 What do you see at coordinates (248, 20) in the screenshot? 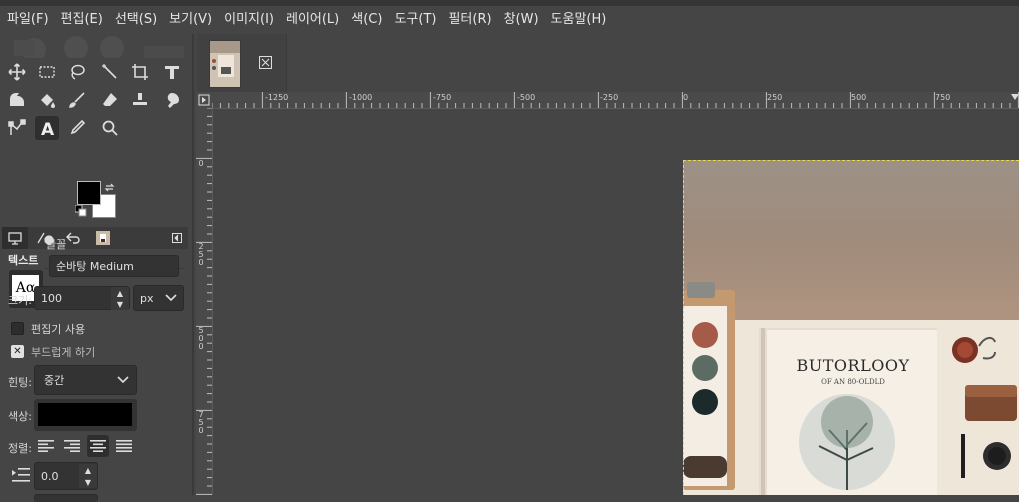
I see `menu-image: 이미지(I)` at bounding box center [248, 20].